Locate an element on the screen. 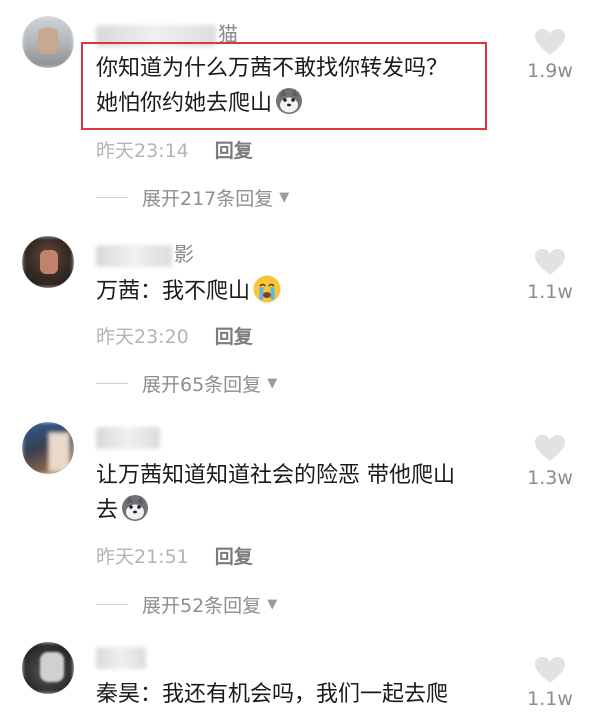  comment-text-line-1: 万茜：我不爬山 is located at coordinates (173, 291).